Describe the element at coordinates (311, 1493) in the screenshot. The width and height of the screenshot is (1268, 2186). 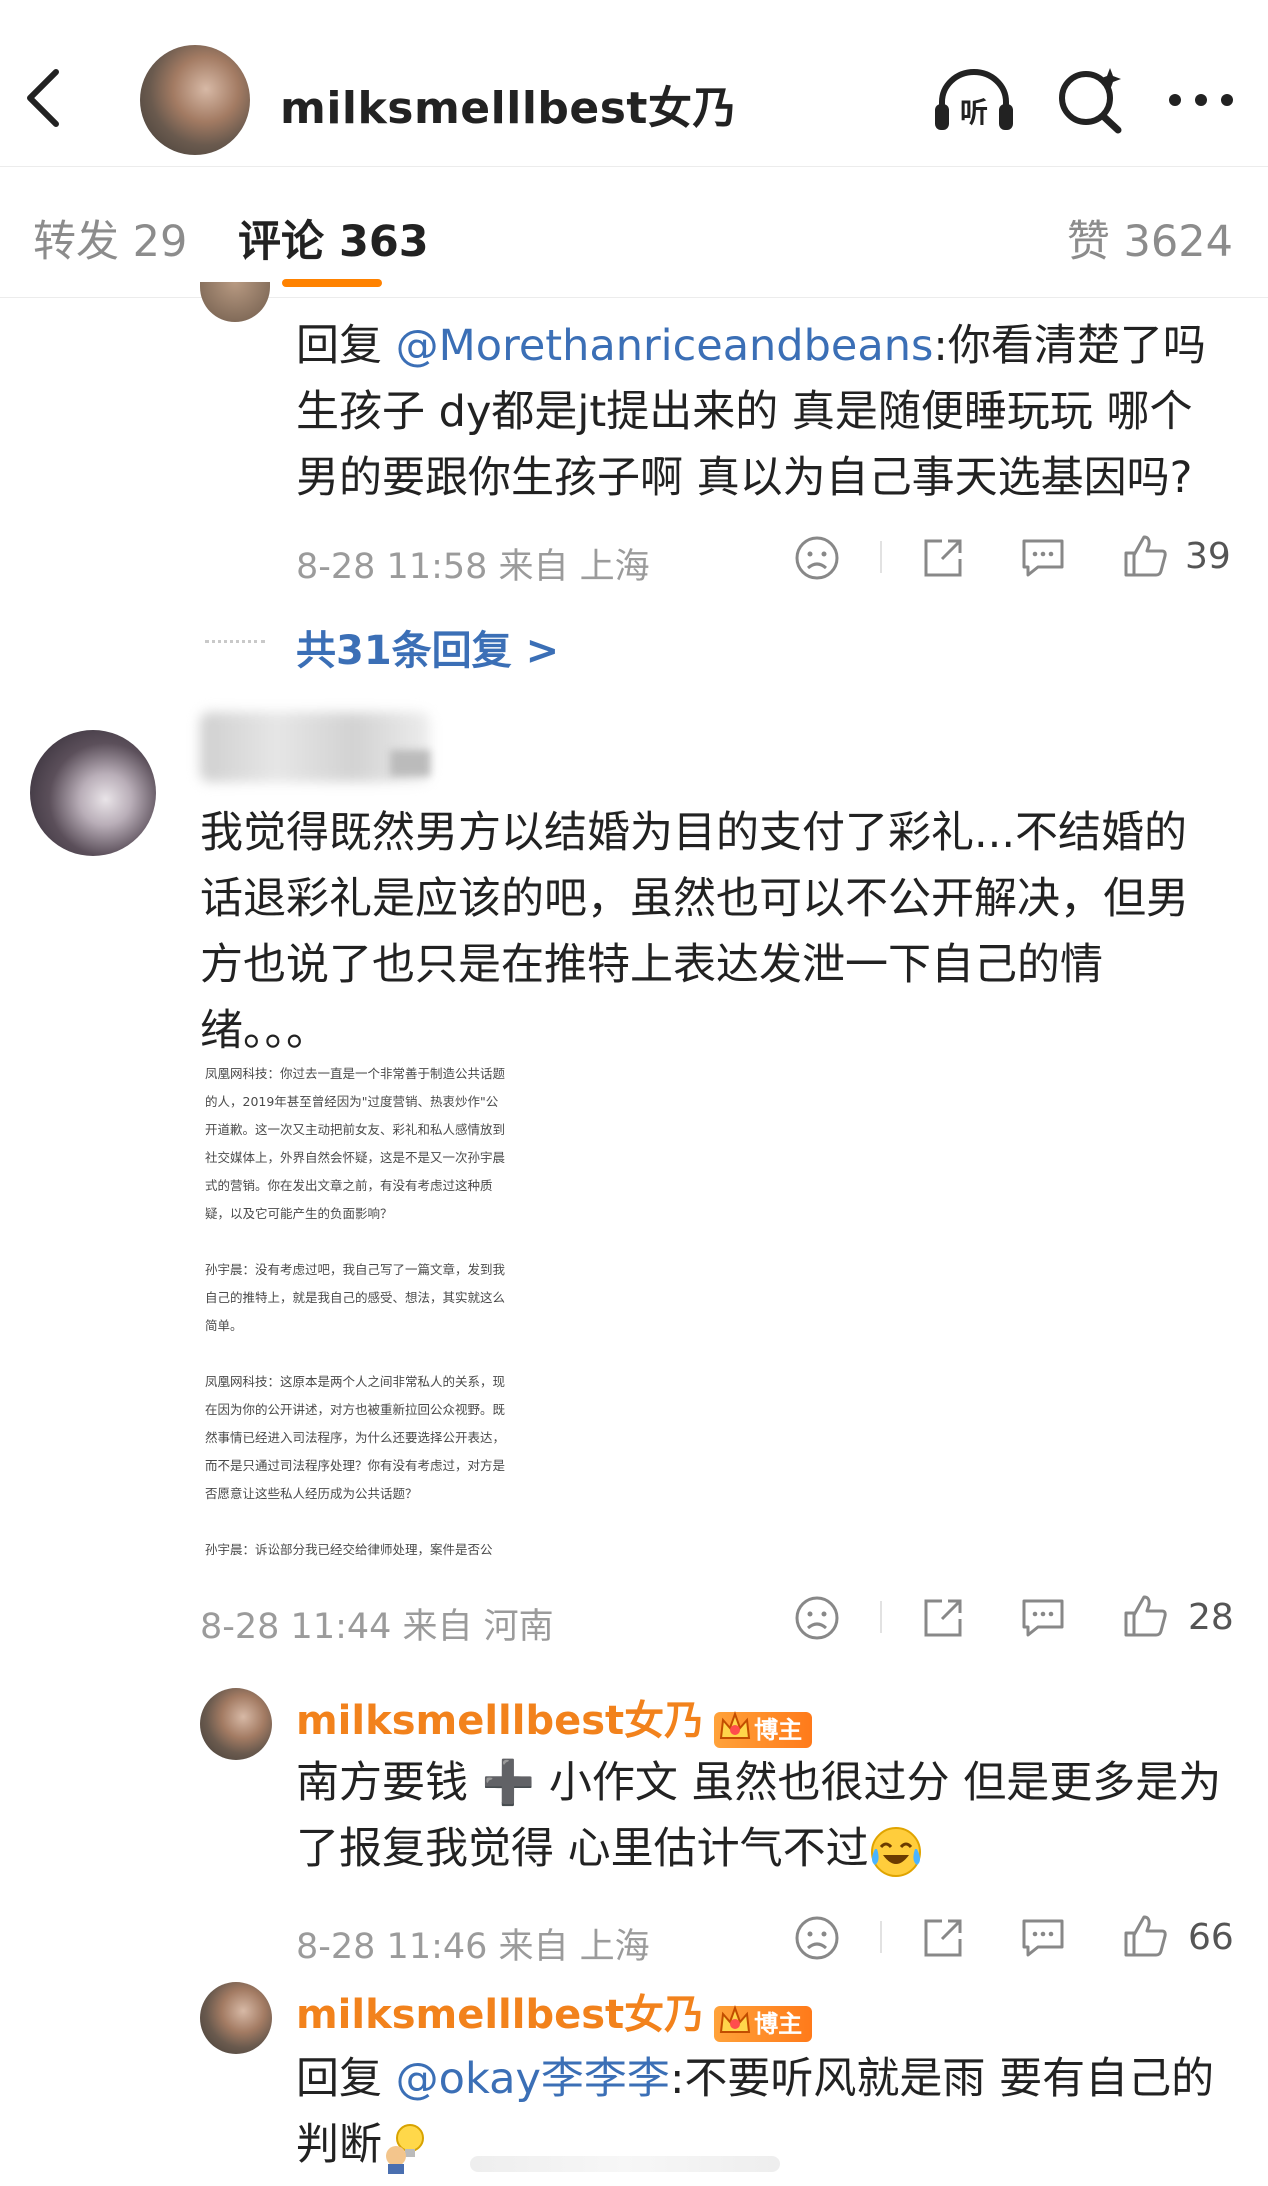
I see `image-text-line: 否愿意让这些私人经历成为公共话题？` at that location.